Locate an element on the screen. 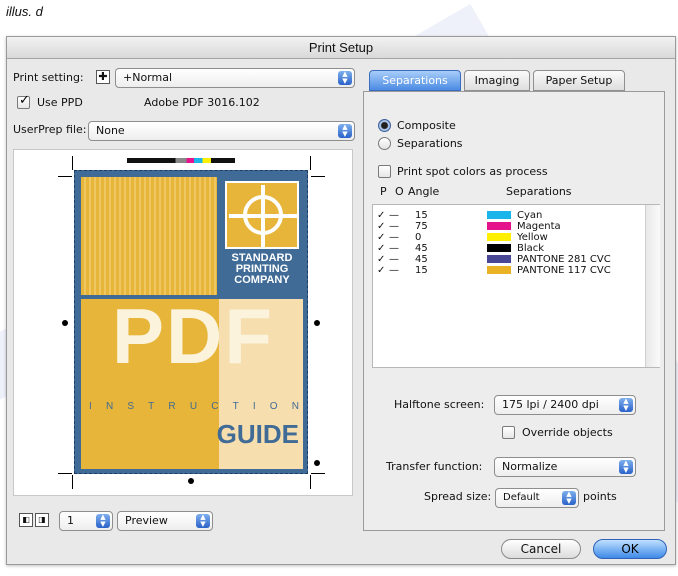  plus-icon: ✚ is located at coordinates (103, 76).